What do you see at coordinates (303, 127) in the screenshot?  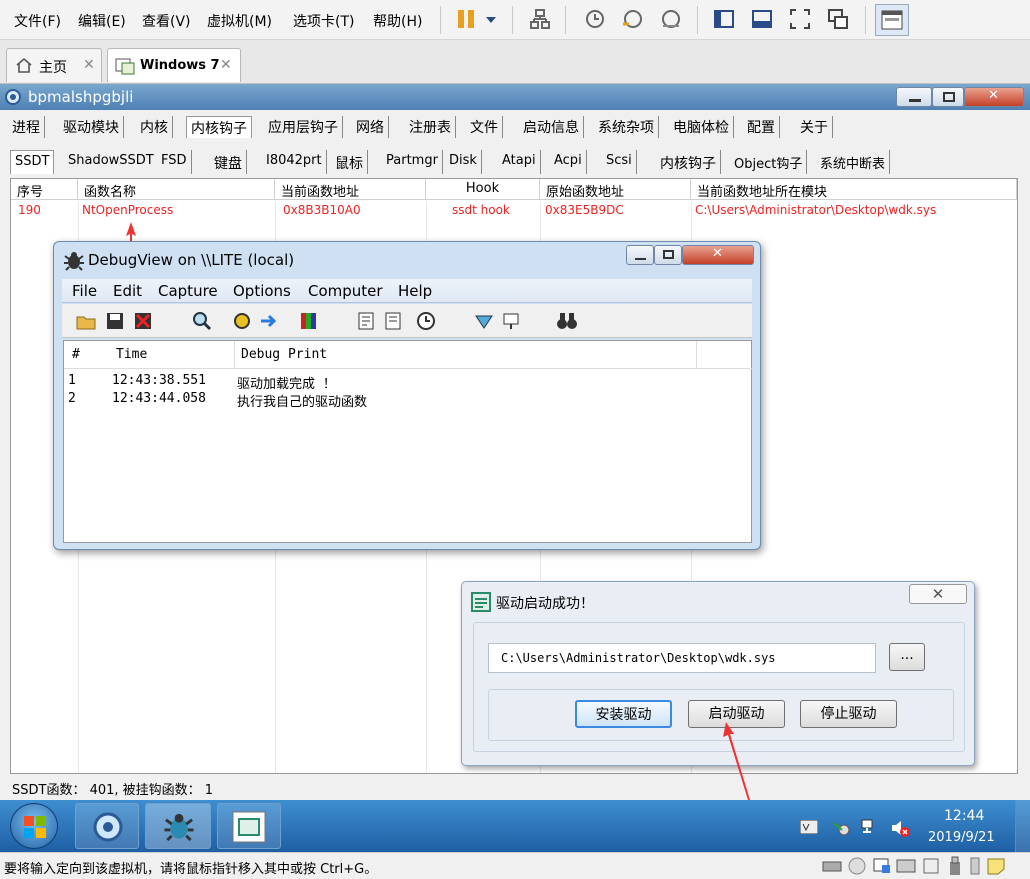 I see `tab-app-hooks: 应用层钩子` at bounding box center [303, 127].